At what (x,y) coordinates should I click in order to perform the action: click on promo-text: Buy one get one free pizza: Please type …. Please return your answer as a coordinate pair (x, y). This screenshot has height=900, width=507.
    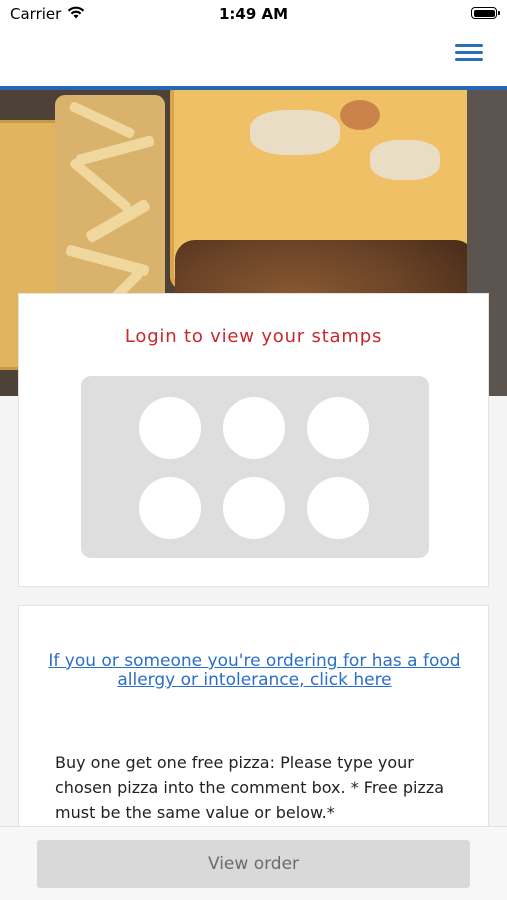
    Looking at the image, I should click on (250, 787).